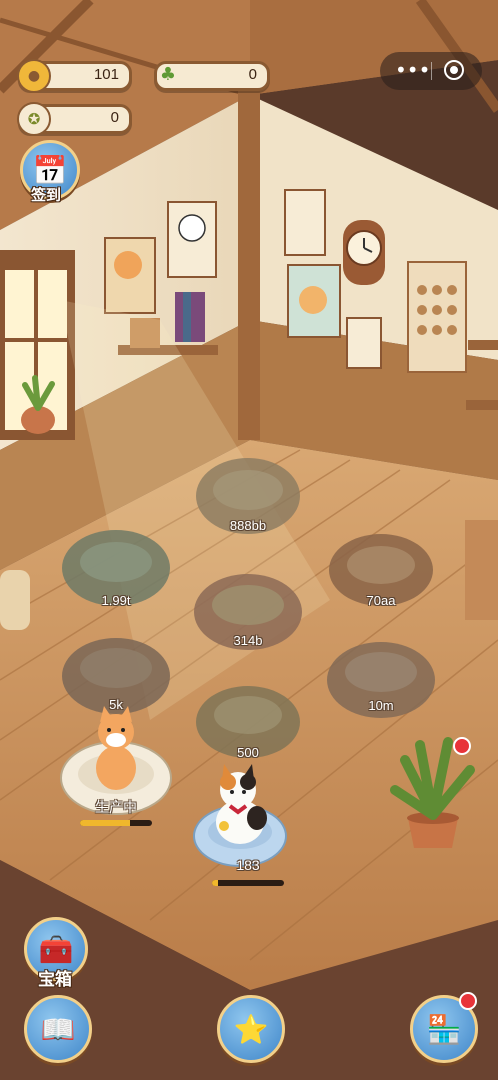  I want to click on chest-label: 宝箱, so click(55, 980).